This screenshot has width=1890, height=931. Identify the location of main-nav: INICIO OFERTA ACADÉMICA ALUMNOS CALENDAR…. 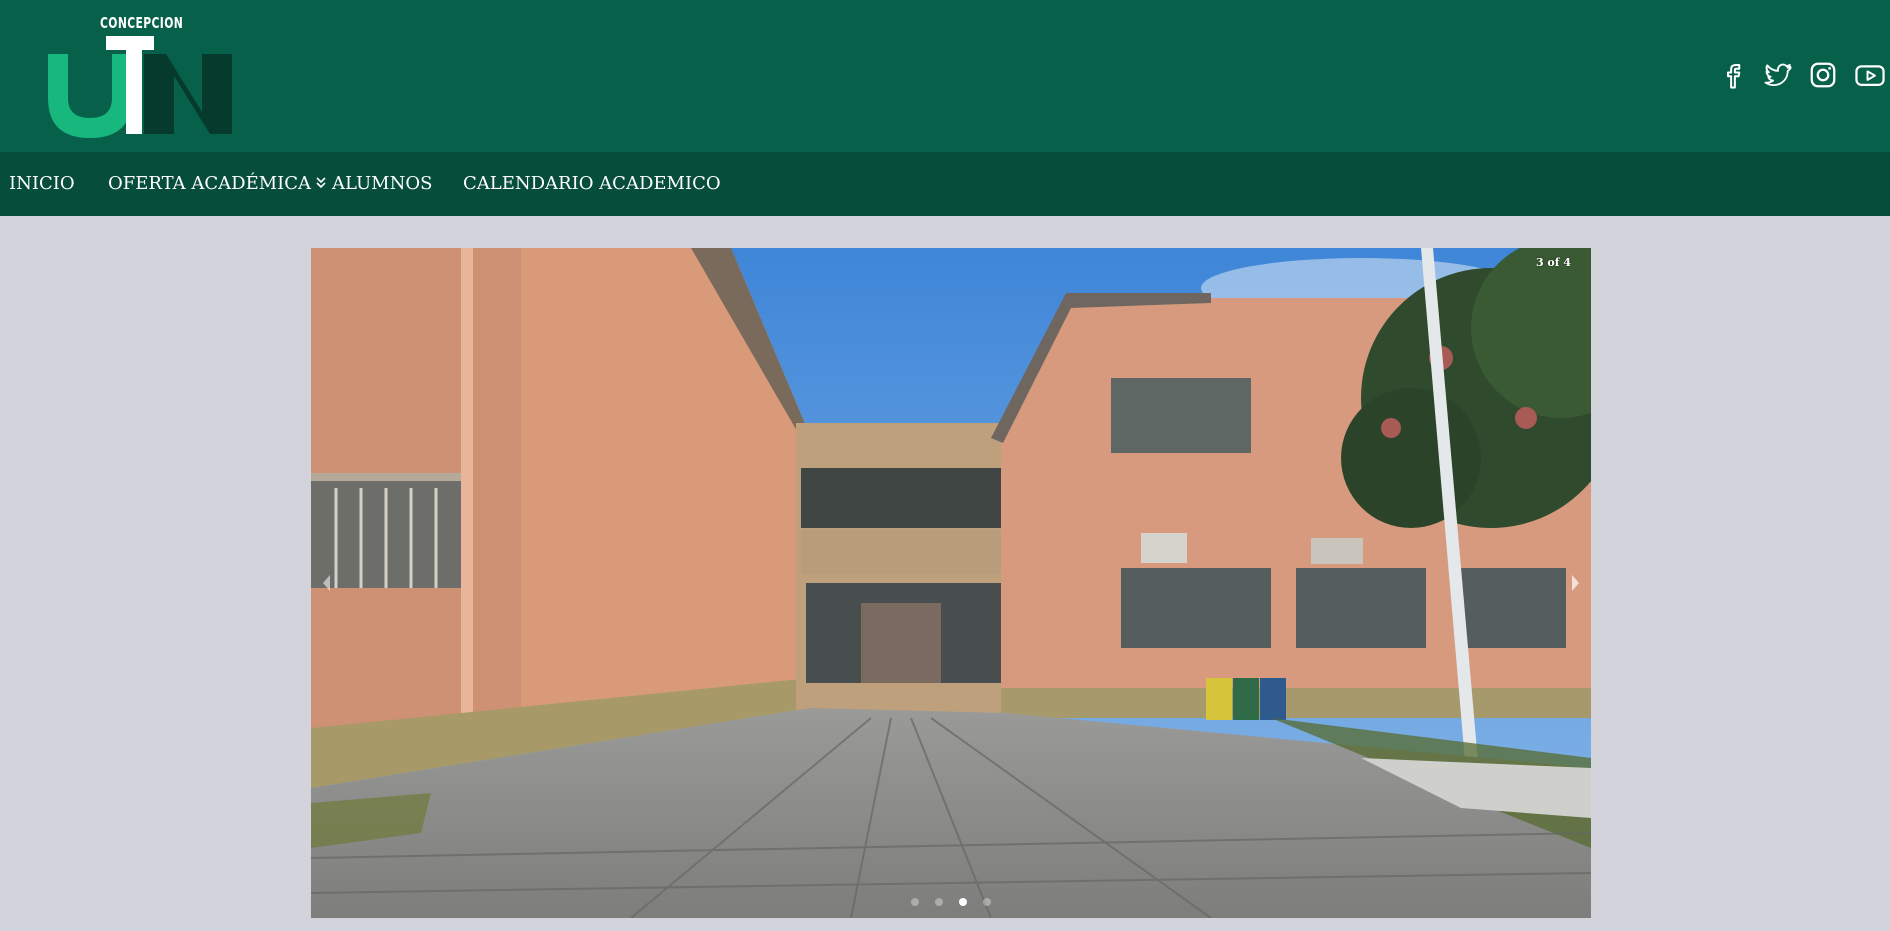
(945, 184).